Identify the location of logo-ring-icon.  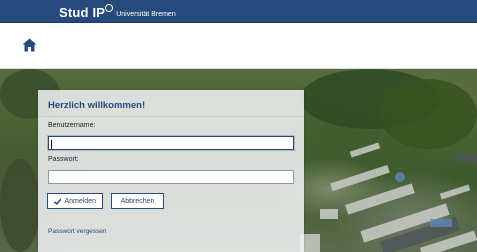
(109, 8).